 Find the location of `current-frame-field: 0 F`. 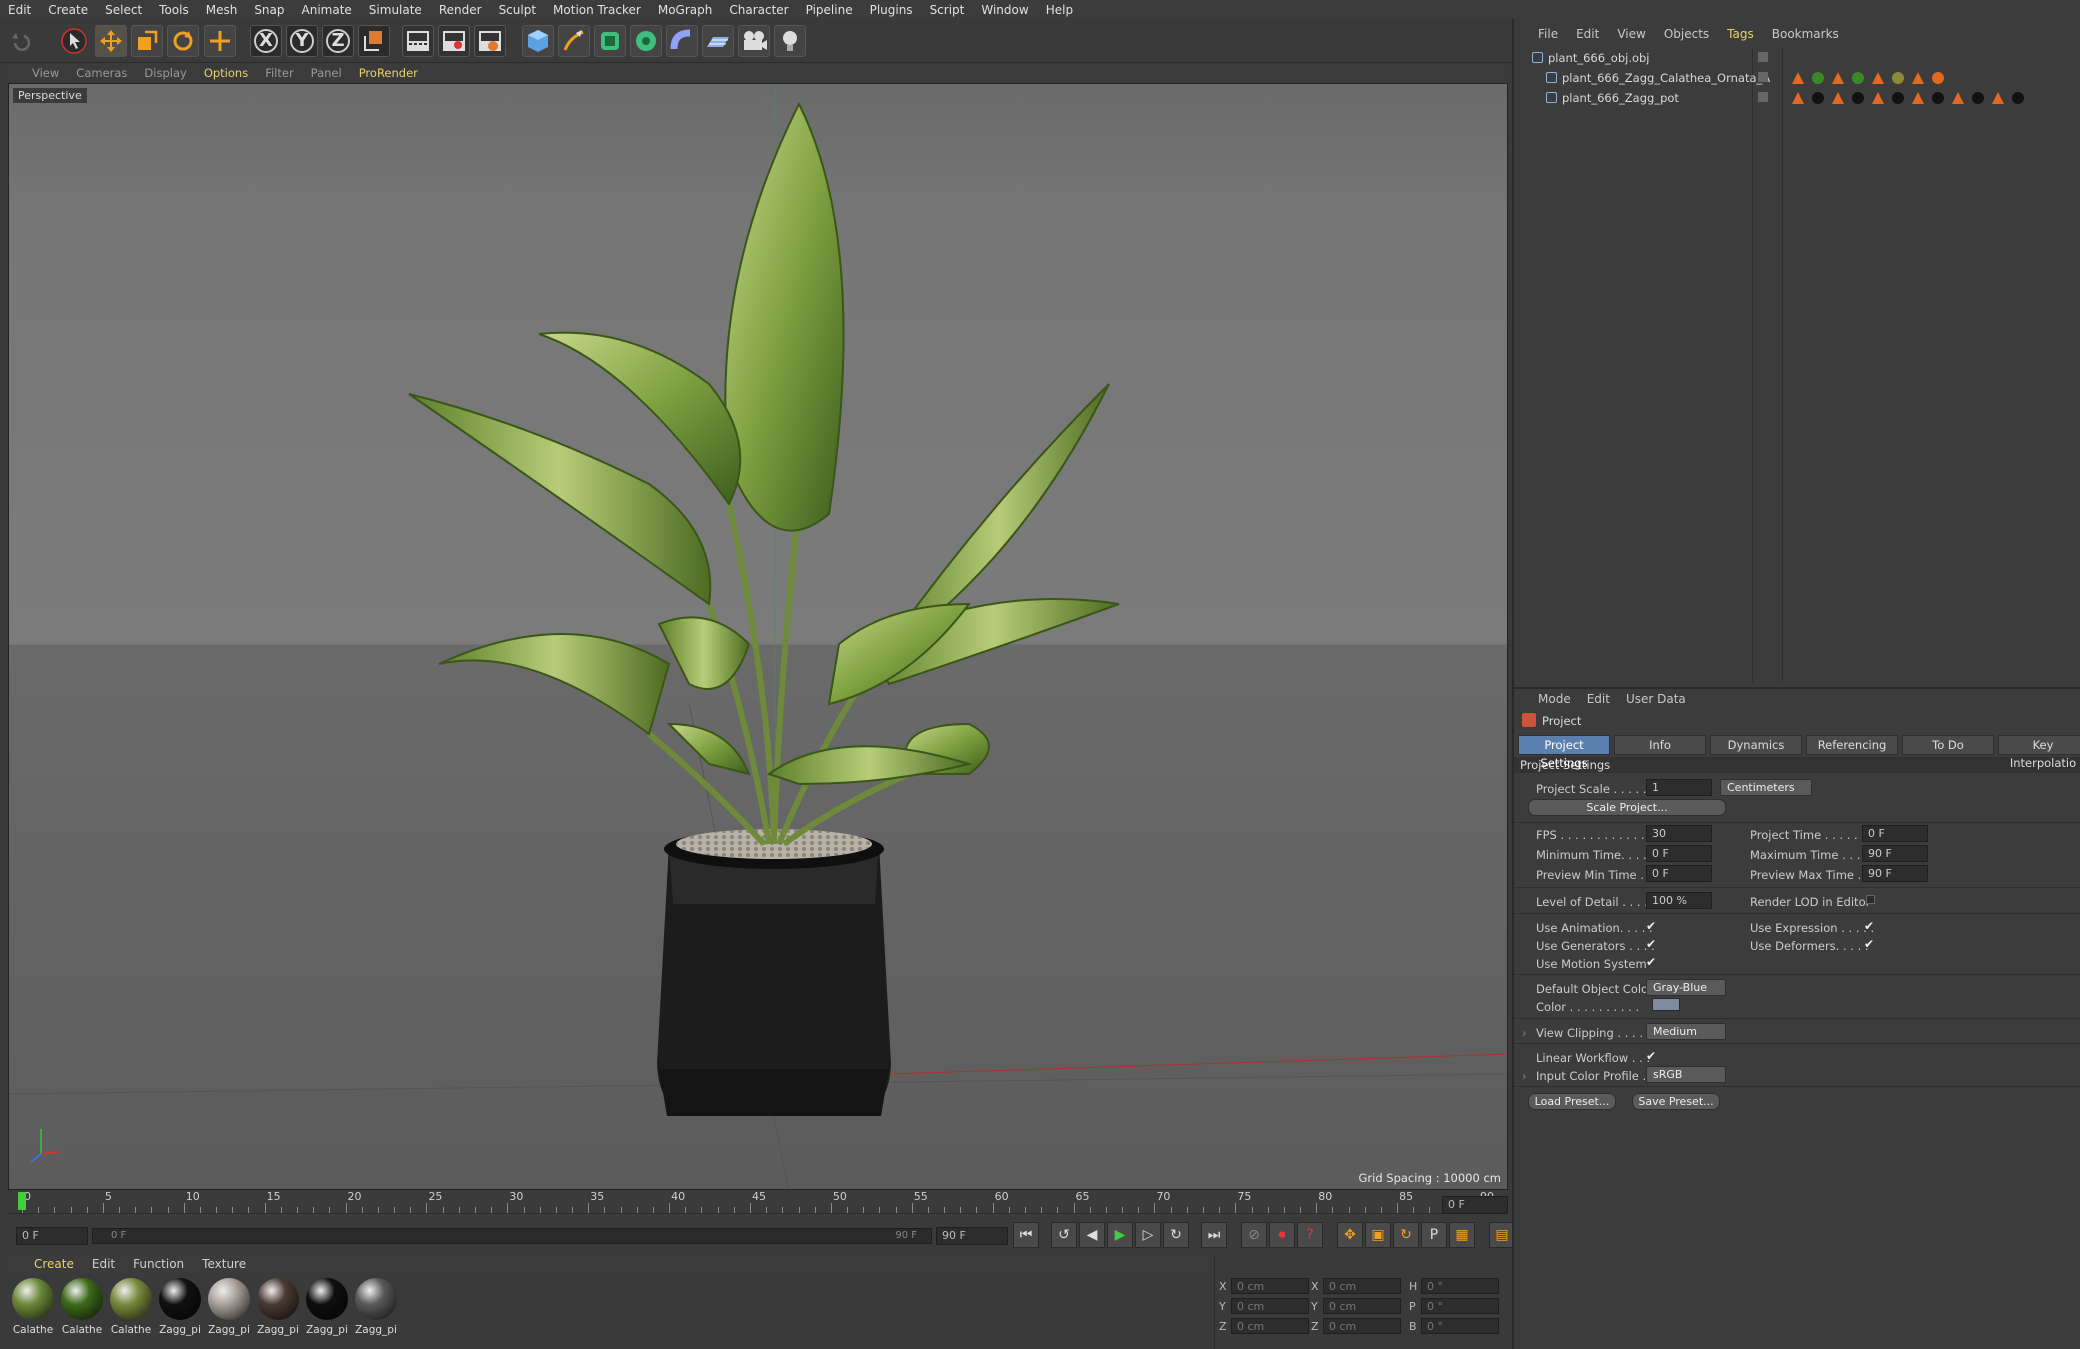

current-frame-field: 0 F is located at coordinates (1475, 1205).